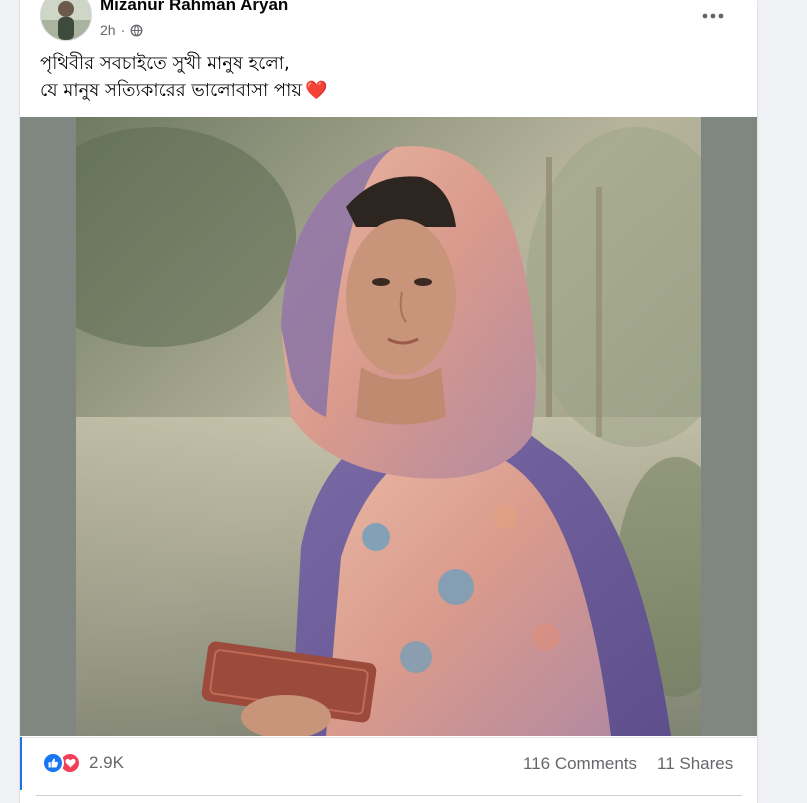 The width and height of the screenshot is (807, 803). What do you see at coordinates (389, 795) in the screenshot?
I see `actions-divider` at bounding box center [389, 795].